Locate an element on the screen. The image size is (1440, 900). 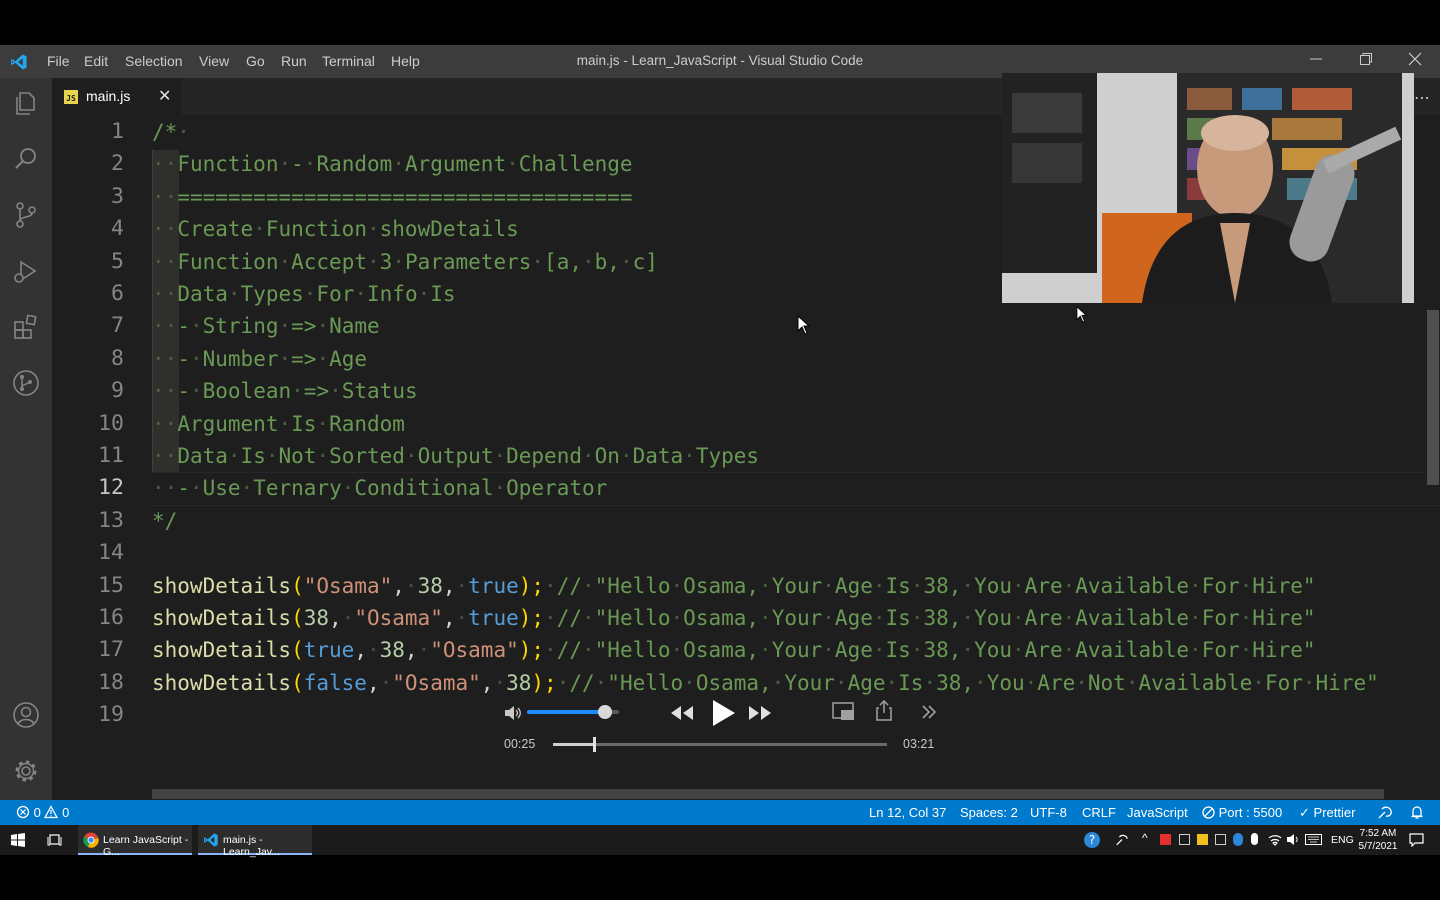
check-icon: ✓ is located at coordinates (1304, 812).